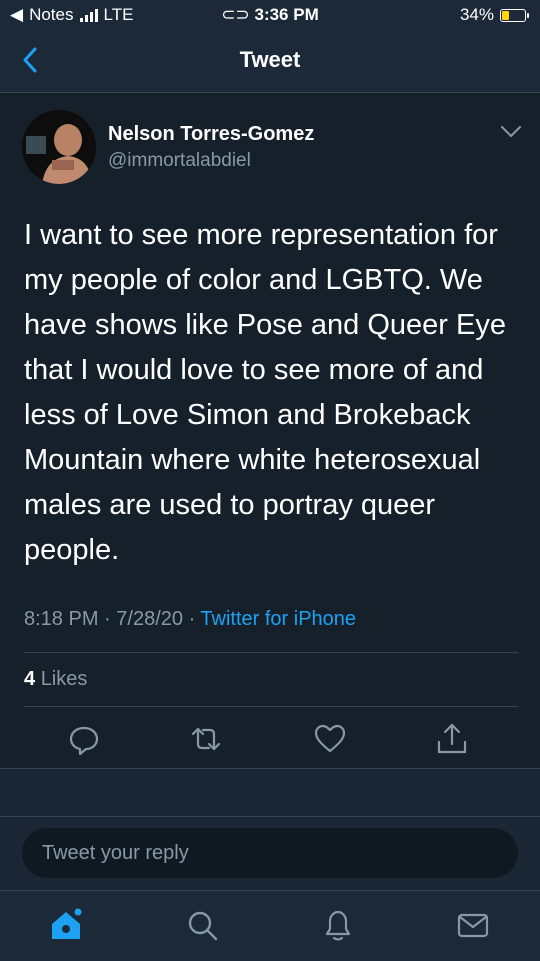 This screenshot has height=961, width=540. Describe the element at coordinates (286, 14) in the screenshot. I see `status-time: 3:36 PM` at that location.